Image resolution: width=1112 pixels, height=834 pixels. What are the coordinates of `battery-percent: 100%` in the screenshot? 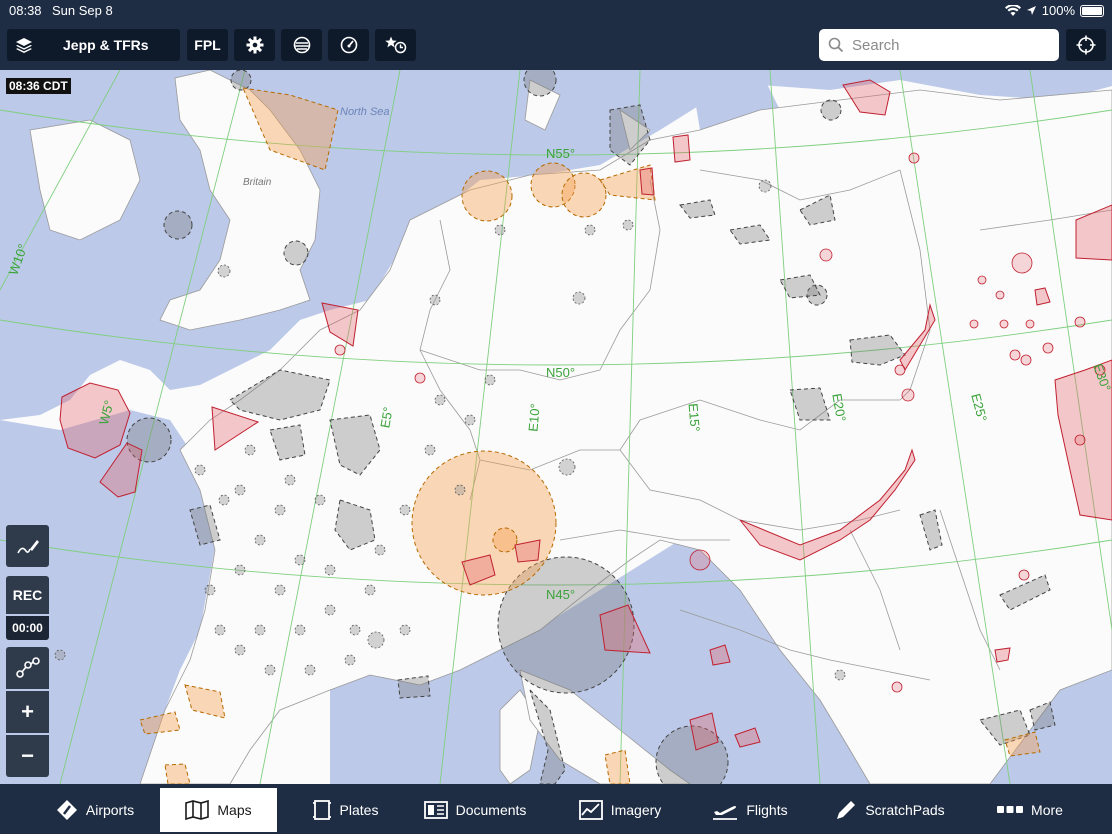 It's located at (1058, 10).